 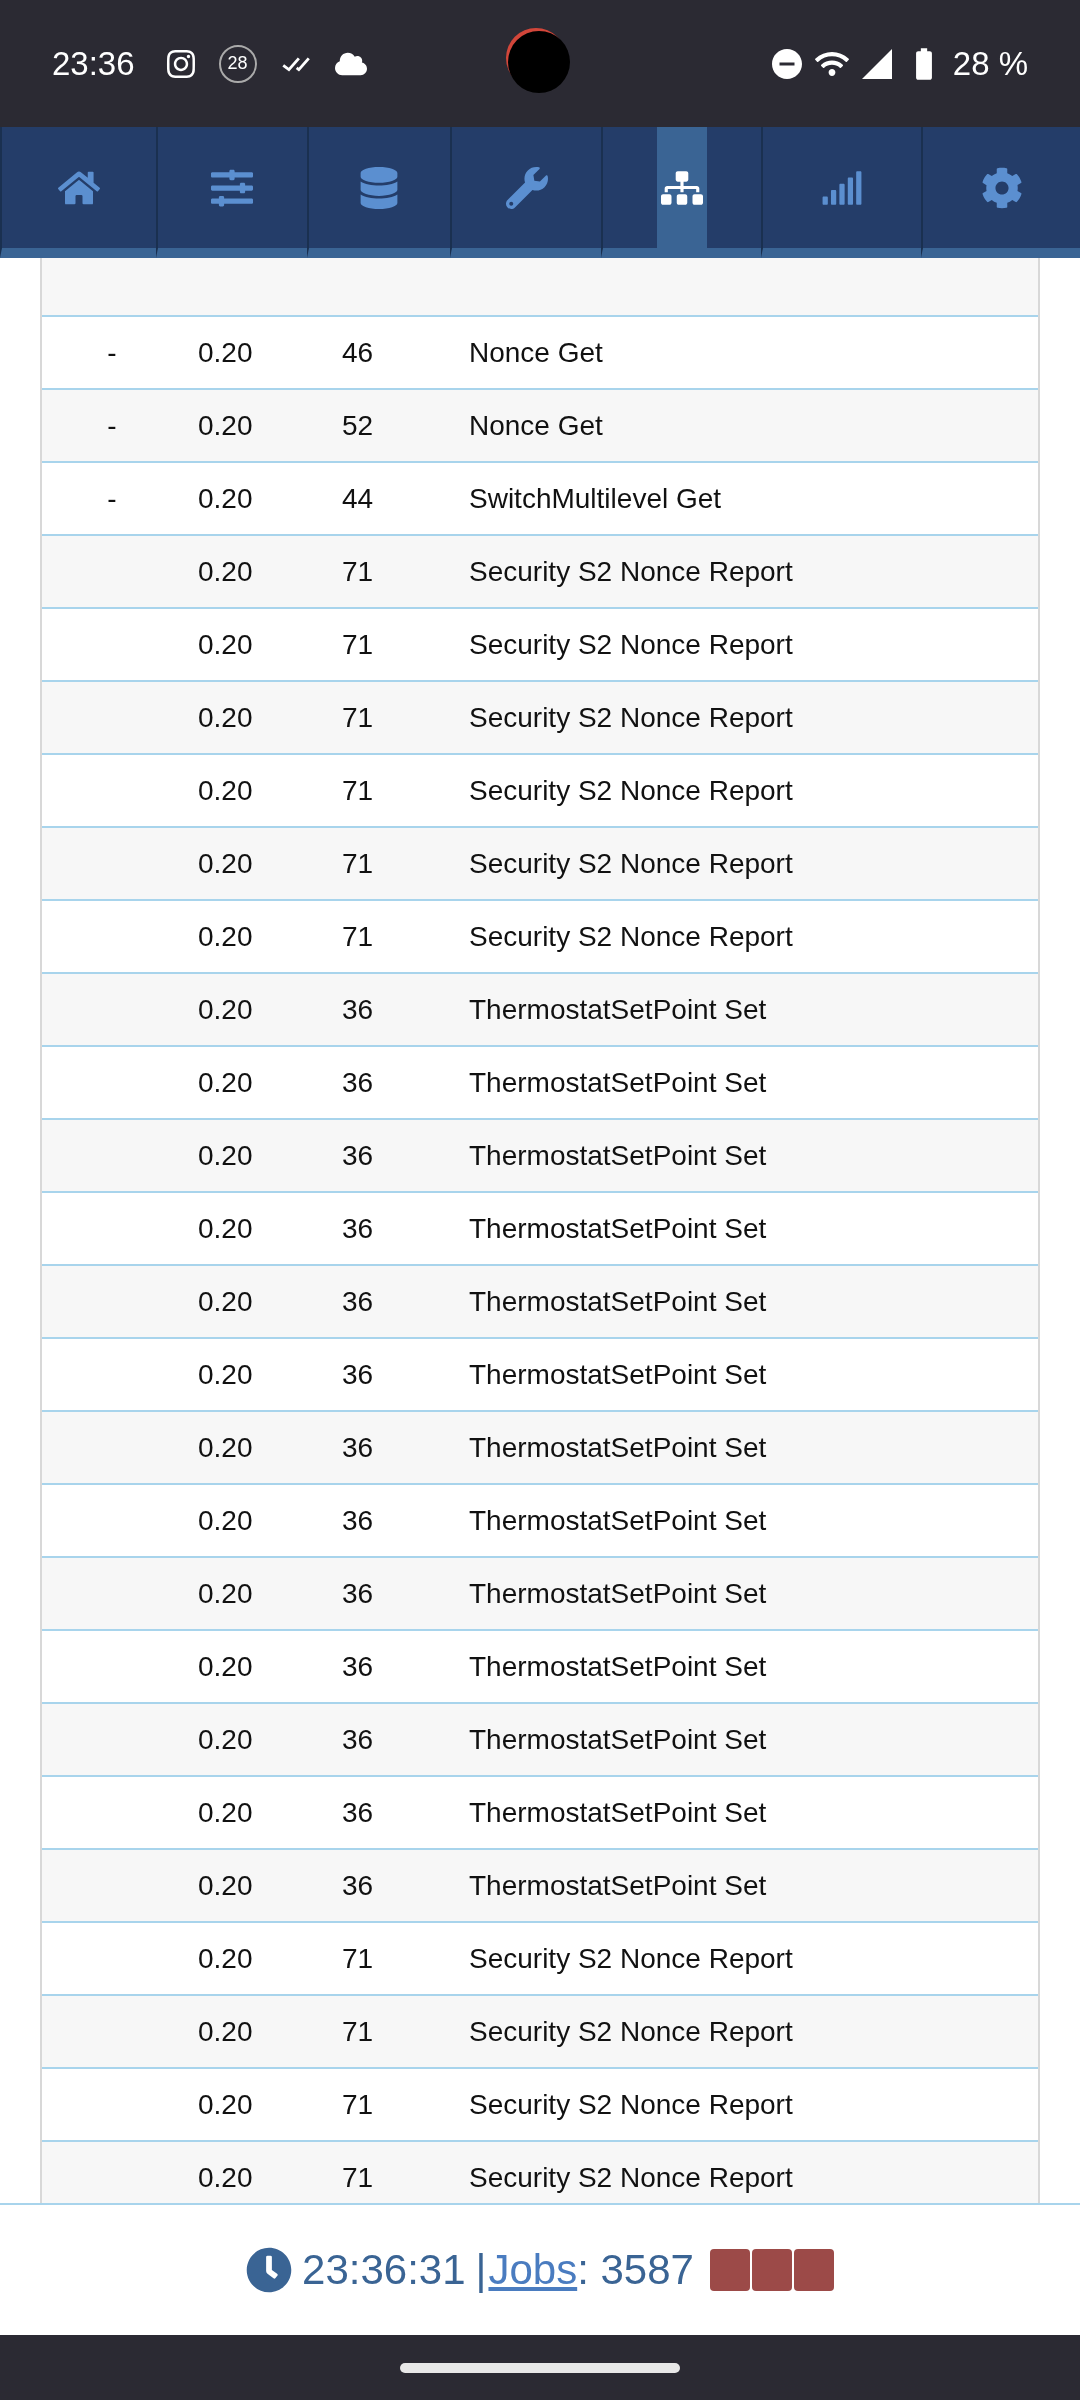 I want to click on settings-icon, so click(x=1001, y=187).